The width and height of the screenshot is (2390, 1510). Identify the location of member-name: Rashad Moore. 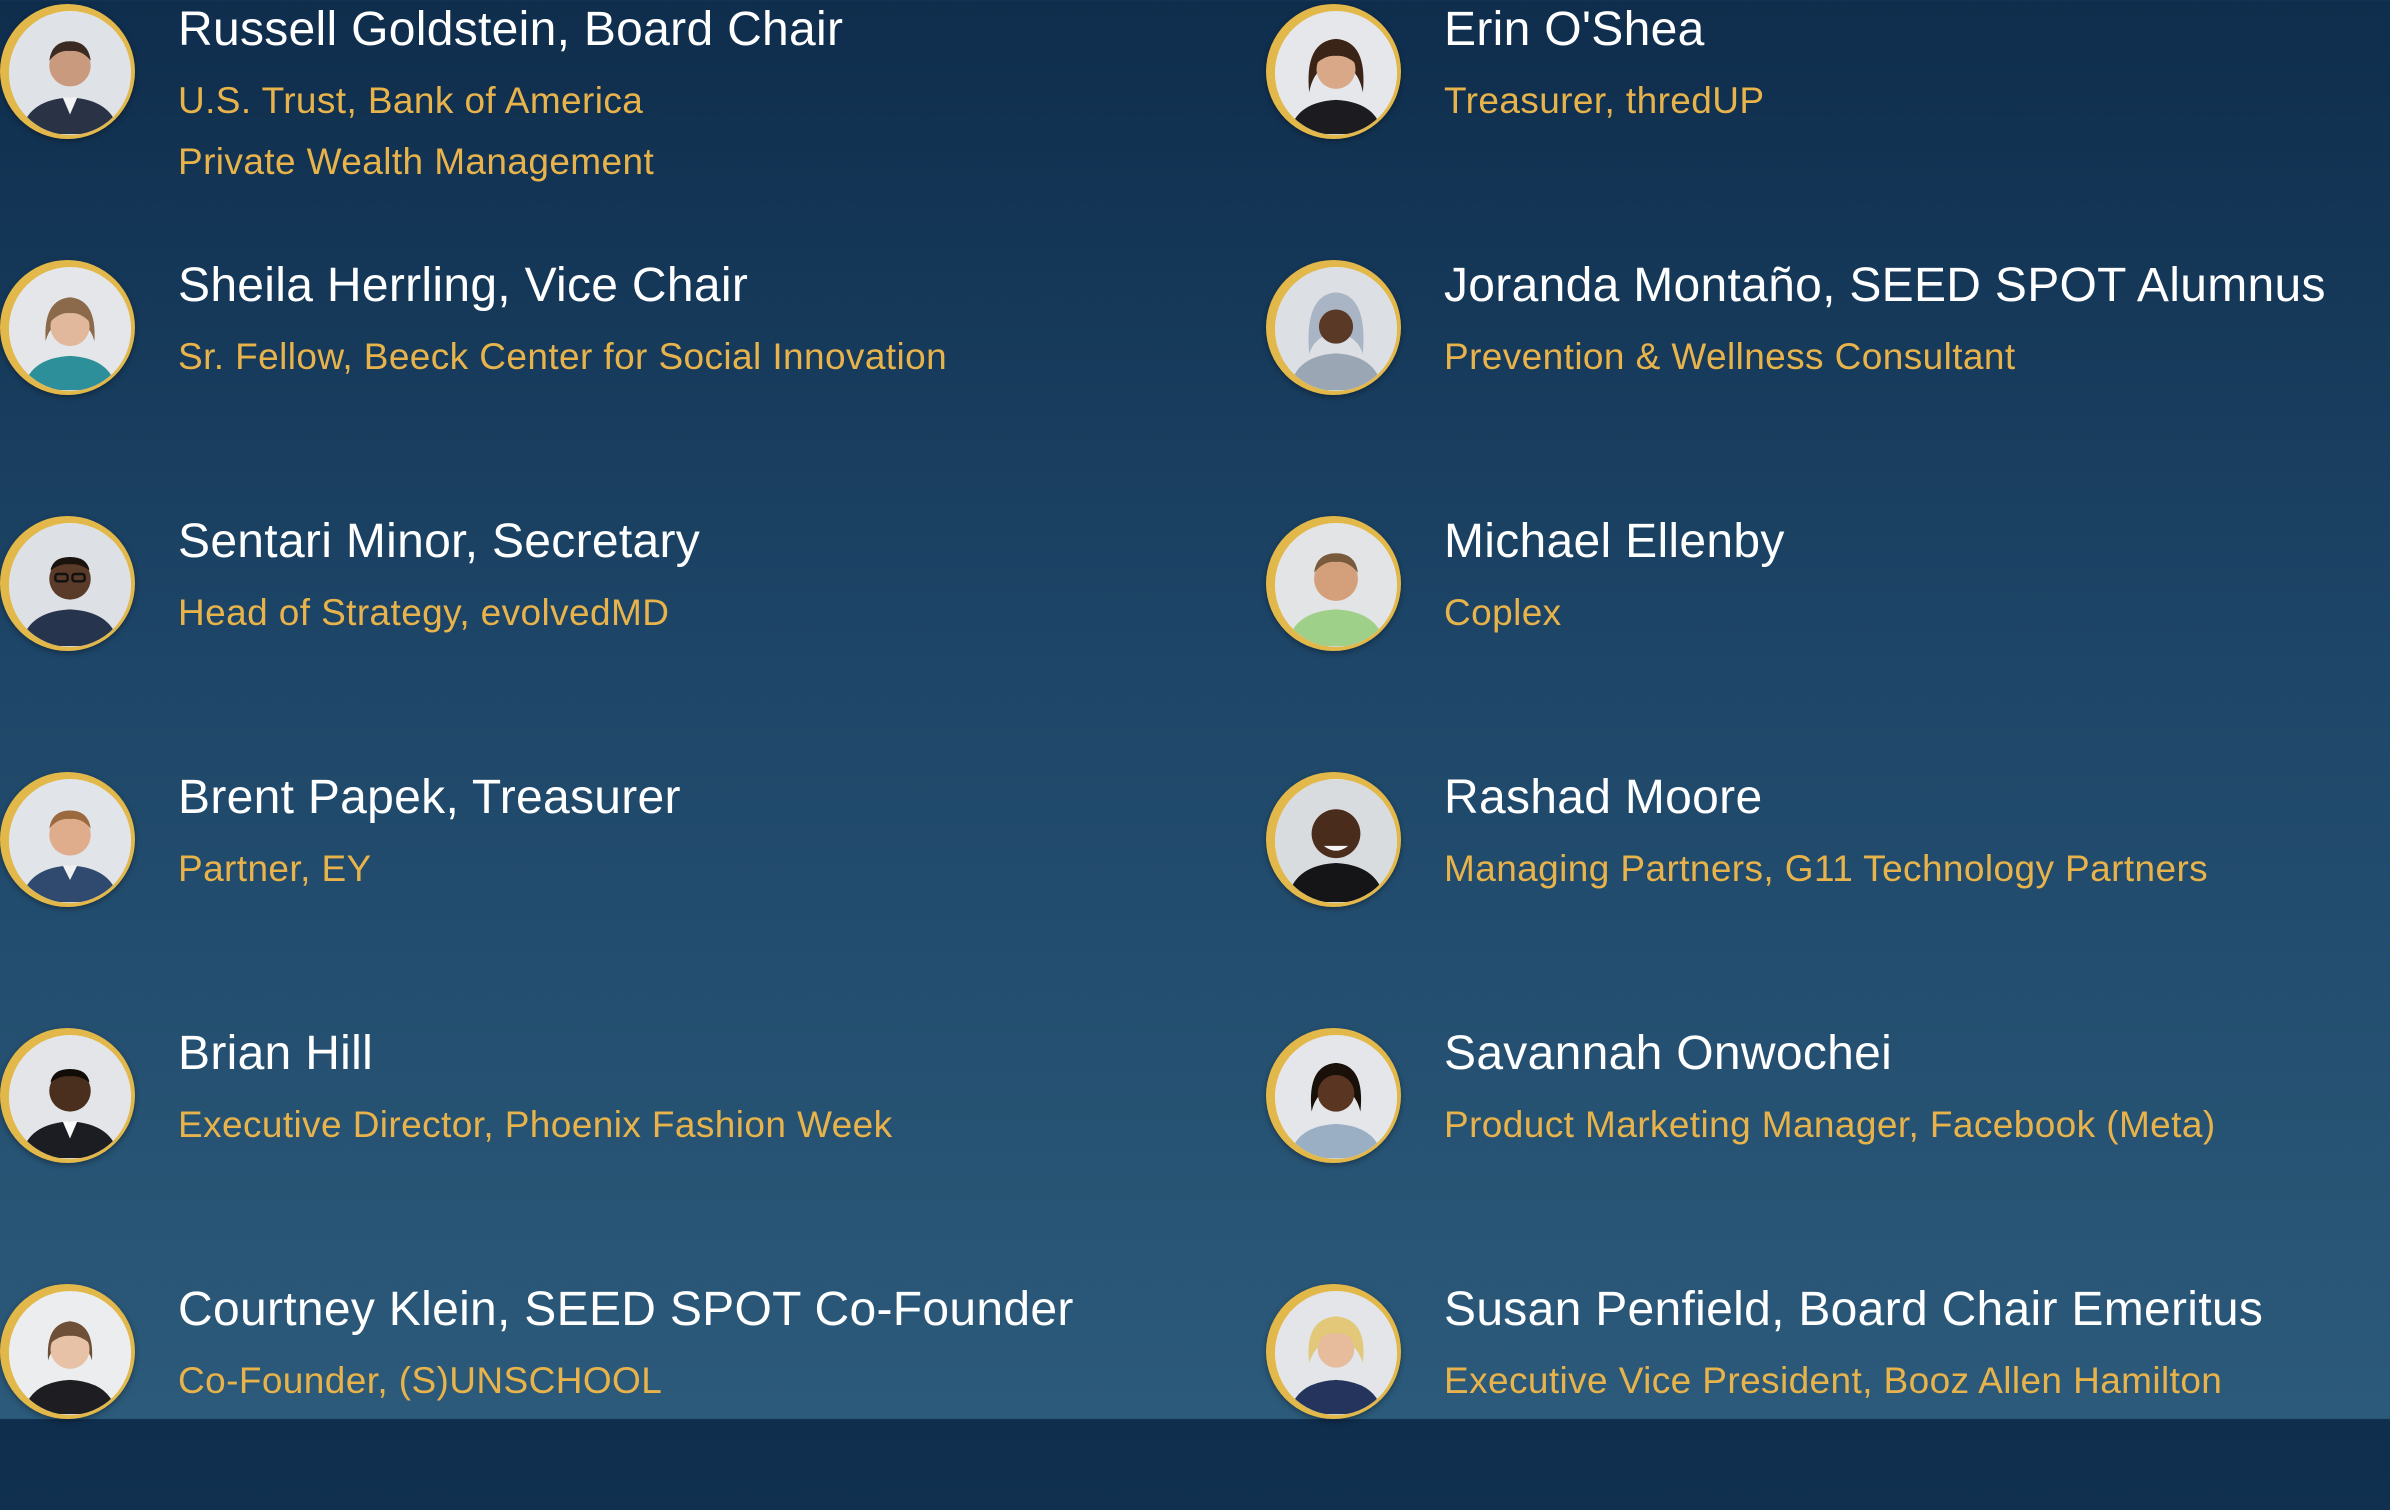
(1603, 797).